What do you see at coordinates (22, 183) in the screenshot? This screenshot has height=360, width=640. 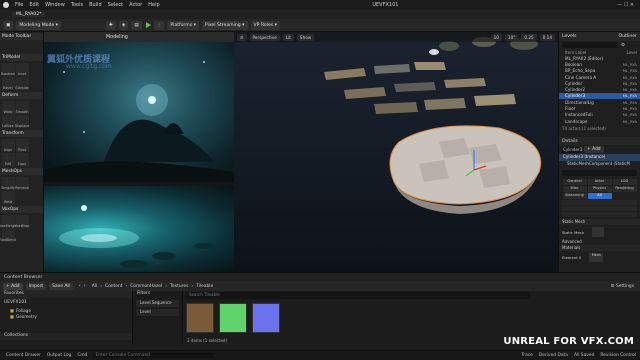 I see `tool-button: Remesh` at bounding box center [22, 183].